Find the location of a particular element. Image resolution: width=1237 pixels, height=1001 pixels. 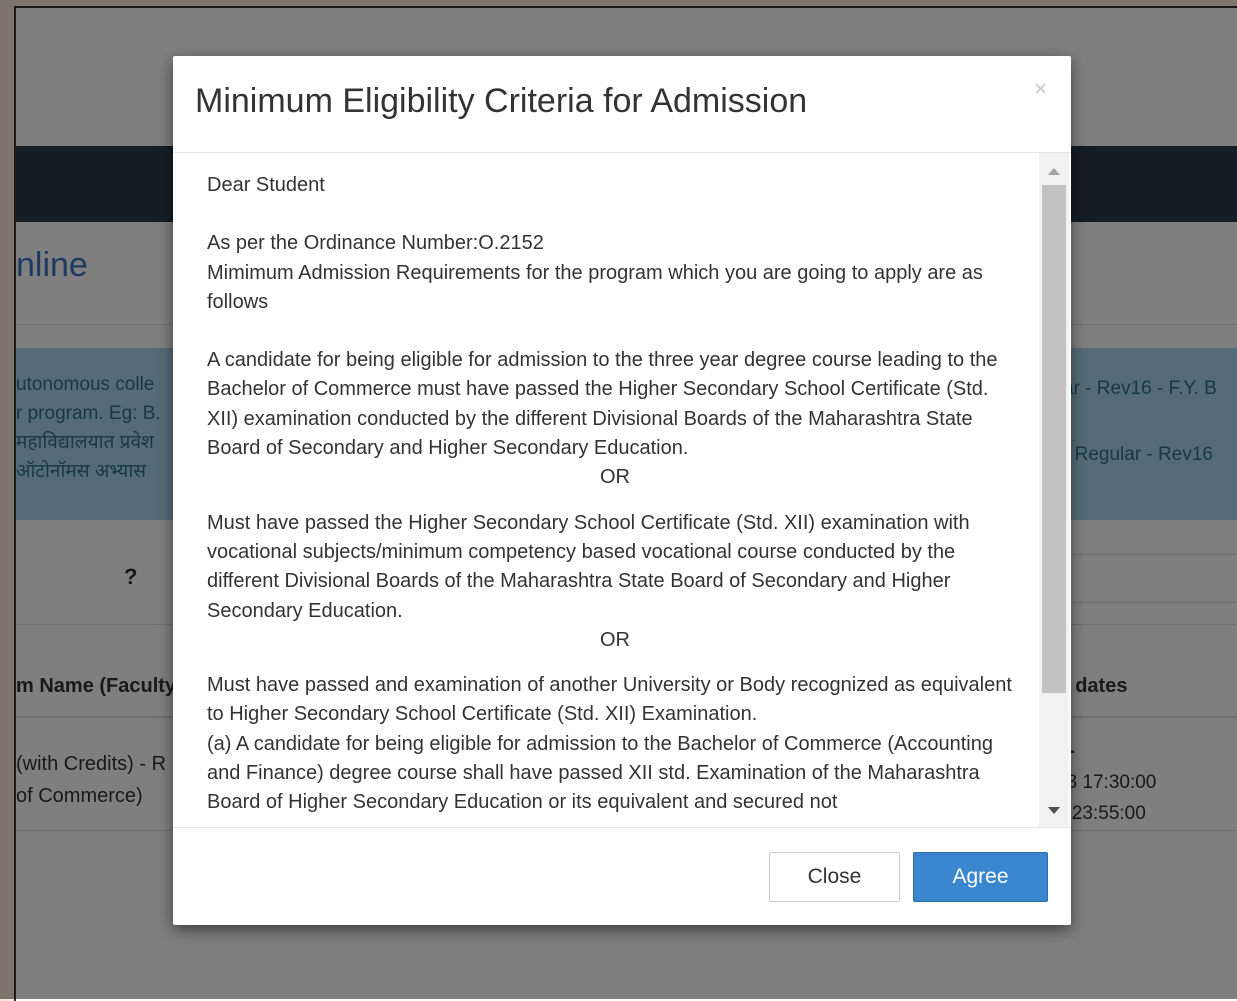

scroll-up-arrow-icon is located at coordinates (1054, 171).